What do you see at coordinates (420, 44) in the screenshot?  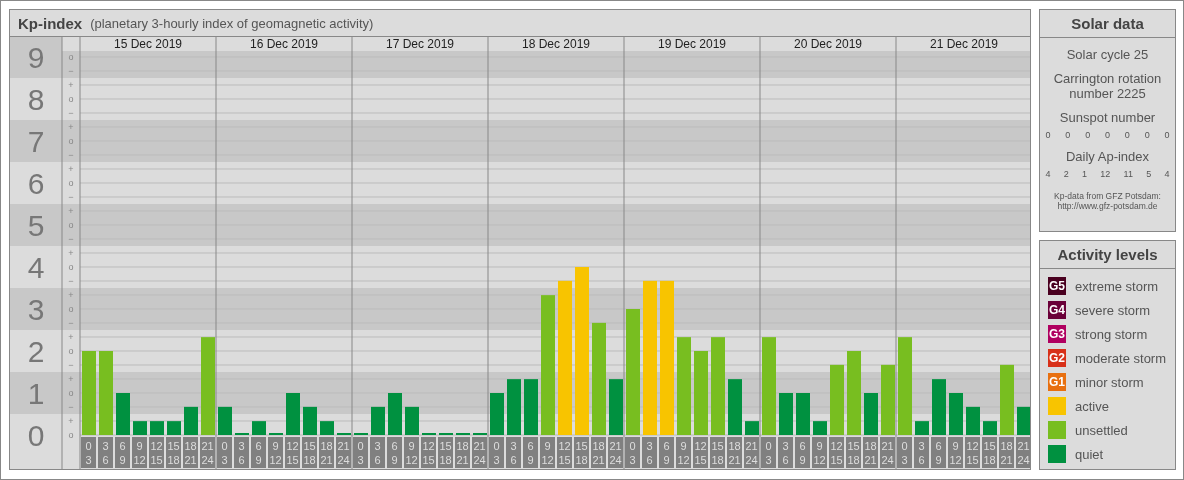 I see `date-label: 17 Dec 2019` at bounding box center [420, 44].